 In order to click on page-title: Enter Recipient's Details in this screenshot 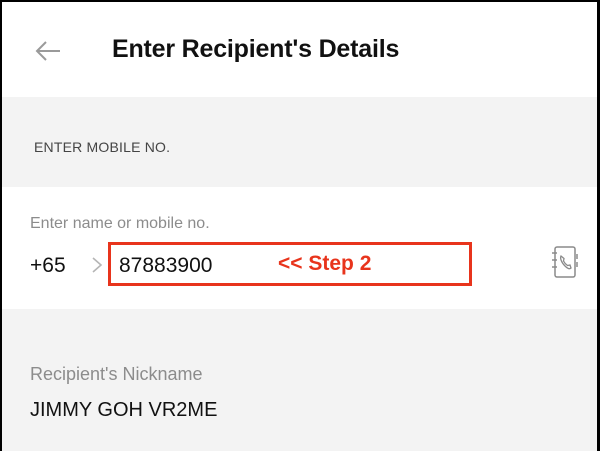, I will do `click(256, 49)`.